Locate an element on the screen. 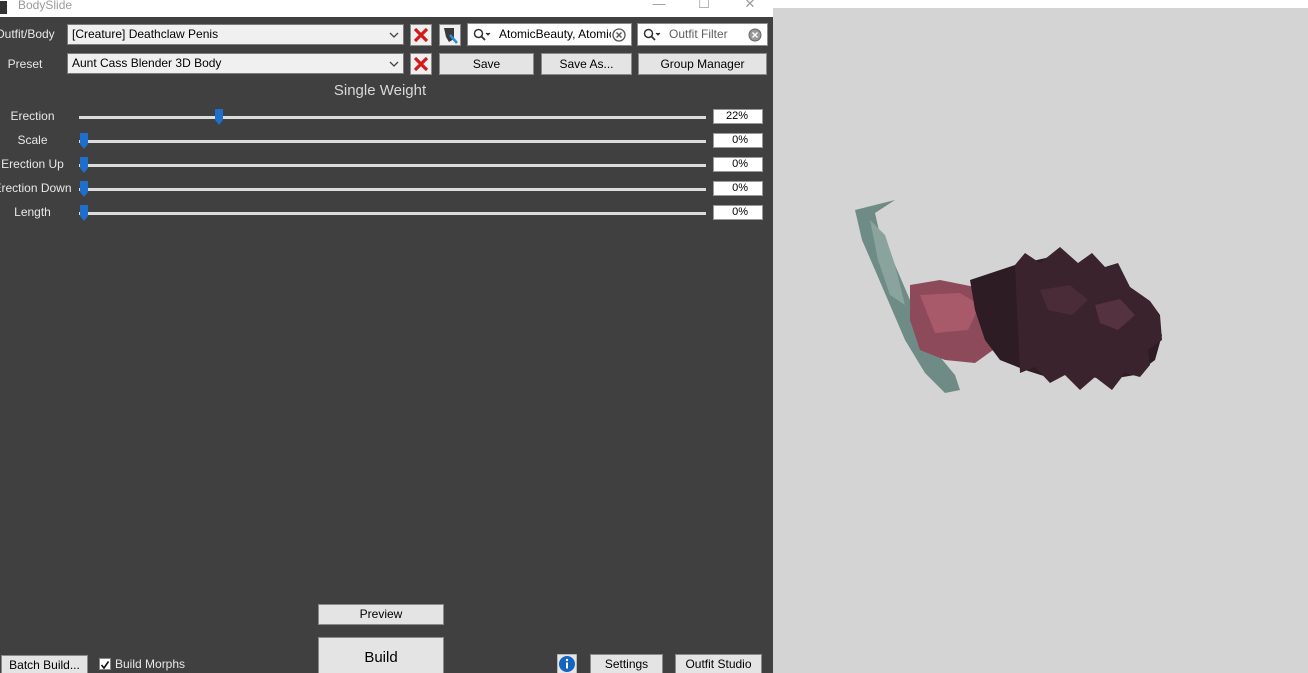 The width and height of the screenshot is (1308, 673). maximize-button: ☐ is located at coordinates (704, 8).